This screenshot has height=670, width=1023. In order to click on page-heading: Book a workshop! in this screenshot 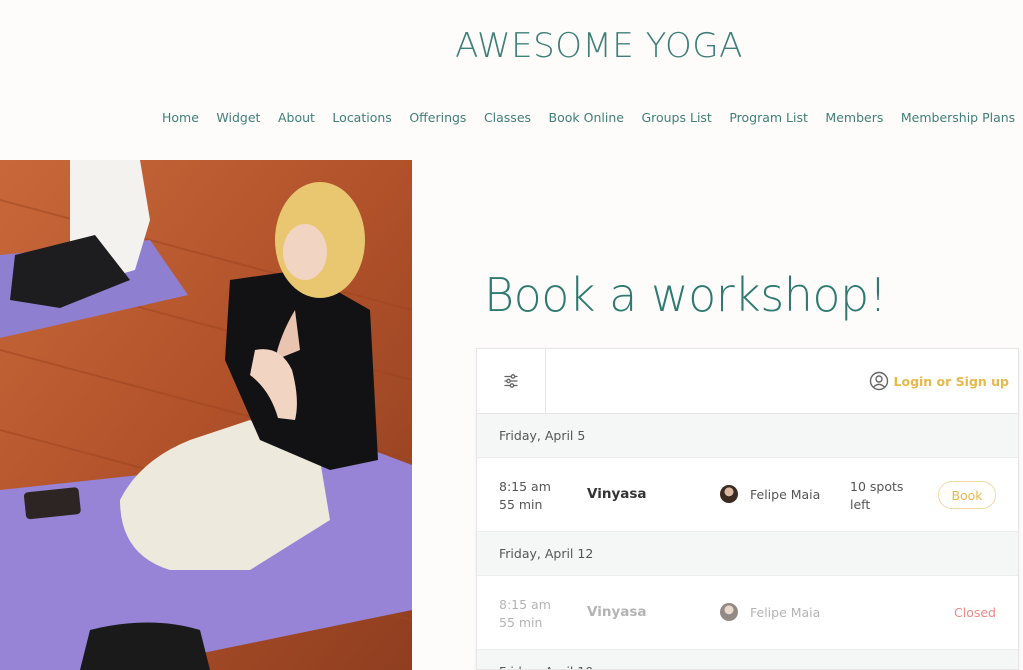, I will do `click(685, 295)`.